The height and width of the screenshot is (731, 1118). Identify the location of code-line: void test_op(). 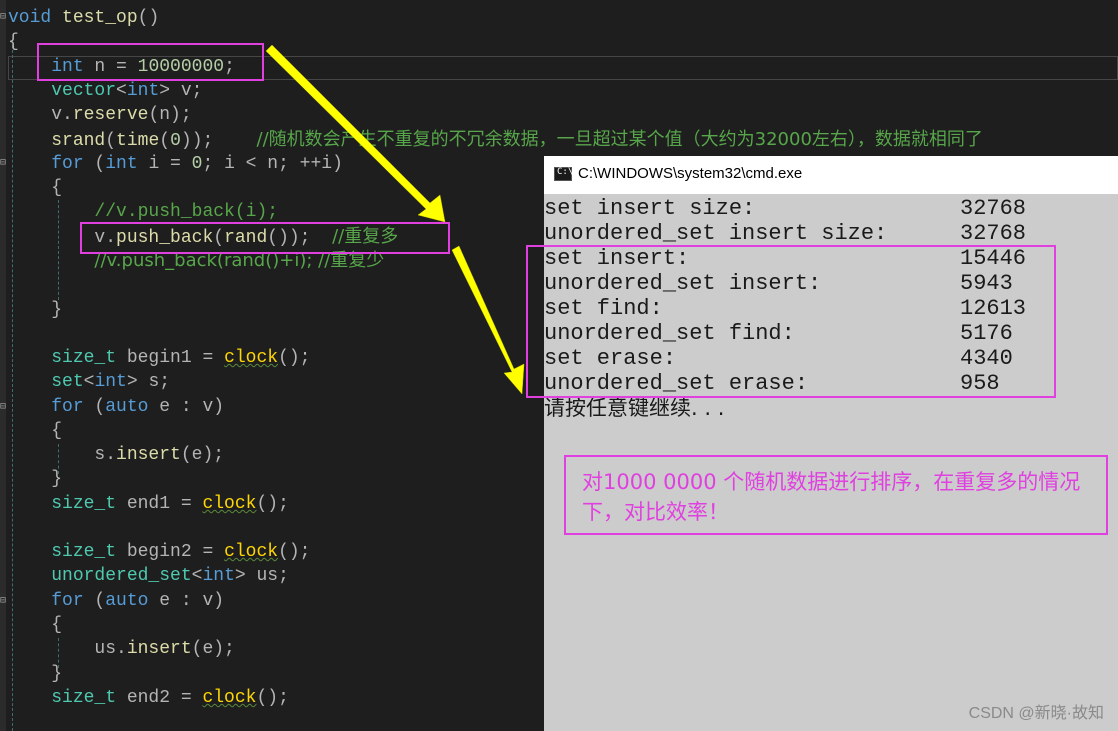
(83, 18).